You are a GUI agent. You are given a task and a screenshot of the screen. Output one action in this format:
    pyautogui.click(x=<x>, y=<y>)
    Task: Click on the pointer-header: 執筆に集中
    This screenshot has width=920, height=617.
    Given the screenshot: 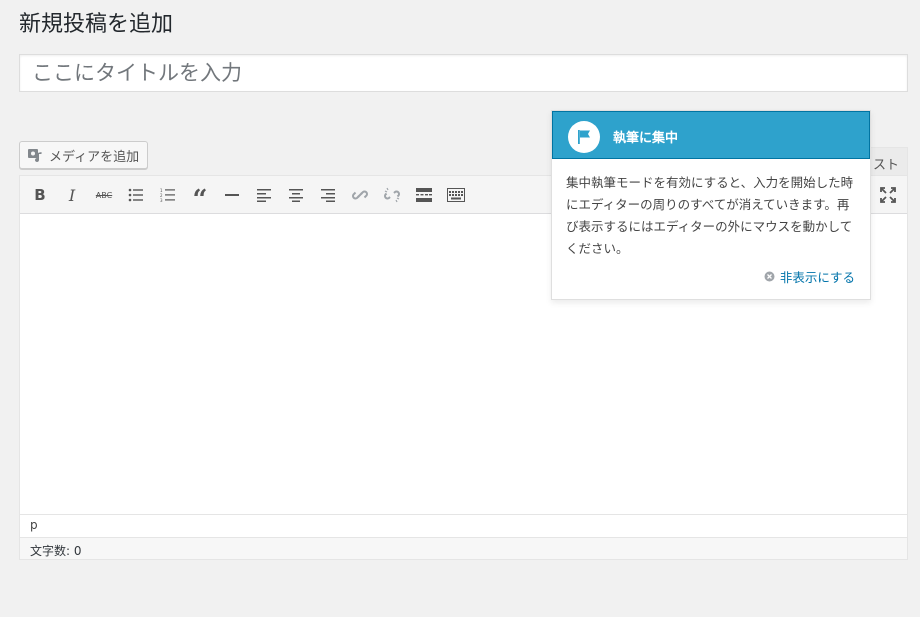 What is the action you would take?
    pyautogui.click(x=711, y=135)
    